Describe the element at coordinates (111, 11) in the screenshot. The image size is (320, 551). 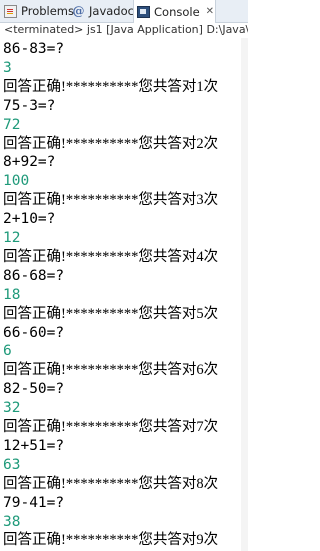
I see `tab-javadoc-label: Javadoc` at that location.